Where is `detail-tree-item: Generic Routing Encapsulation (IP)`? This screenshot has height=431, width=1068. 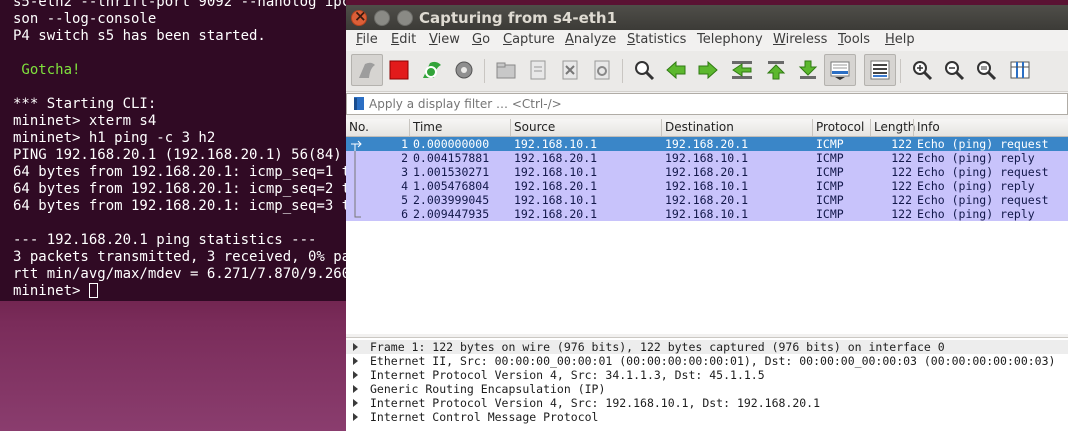
detail-tree-item: Generic Routing Encapsulation (IP) is located at coordinates (707, 389).